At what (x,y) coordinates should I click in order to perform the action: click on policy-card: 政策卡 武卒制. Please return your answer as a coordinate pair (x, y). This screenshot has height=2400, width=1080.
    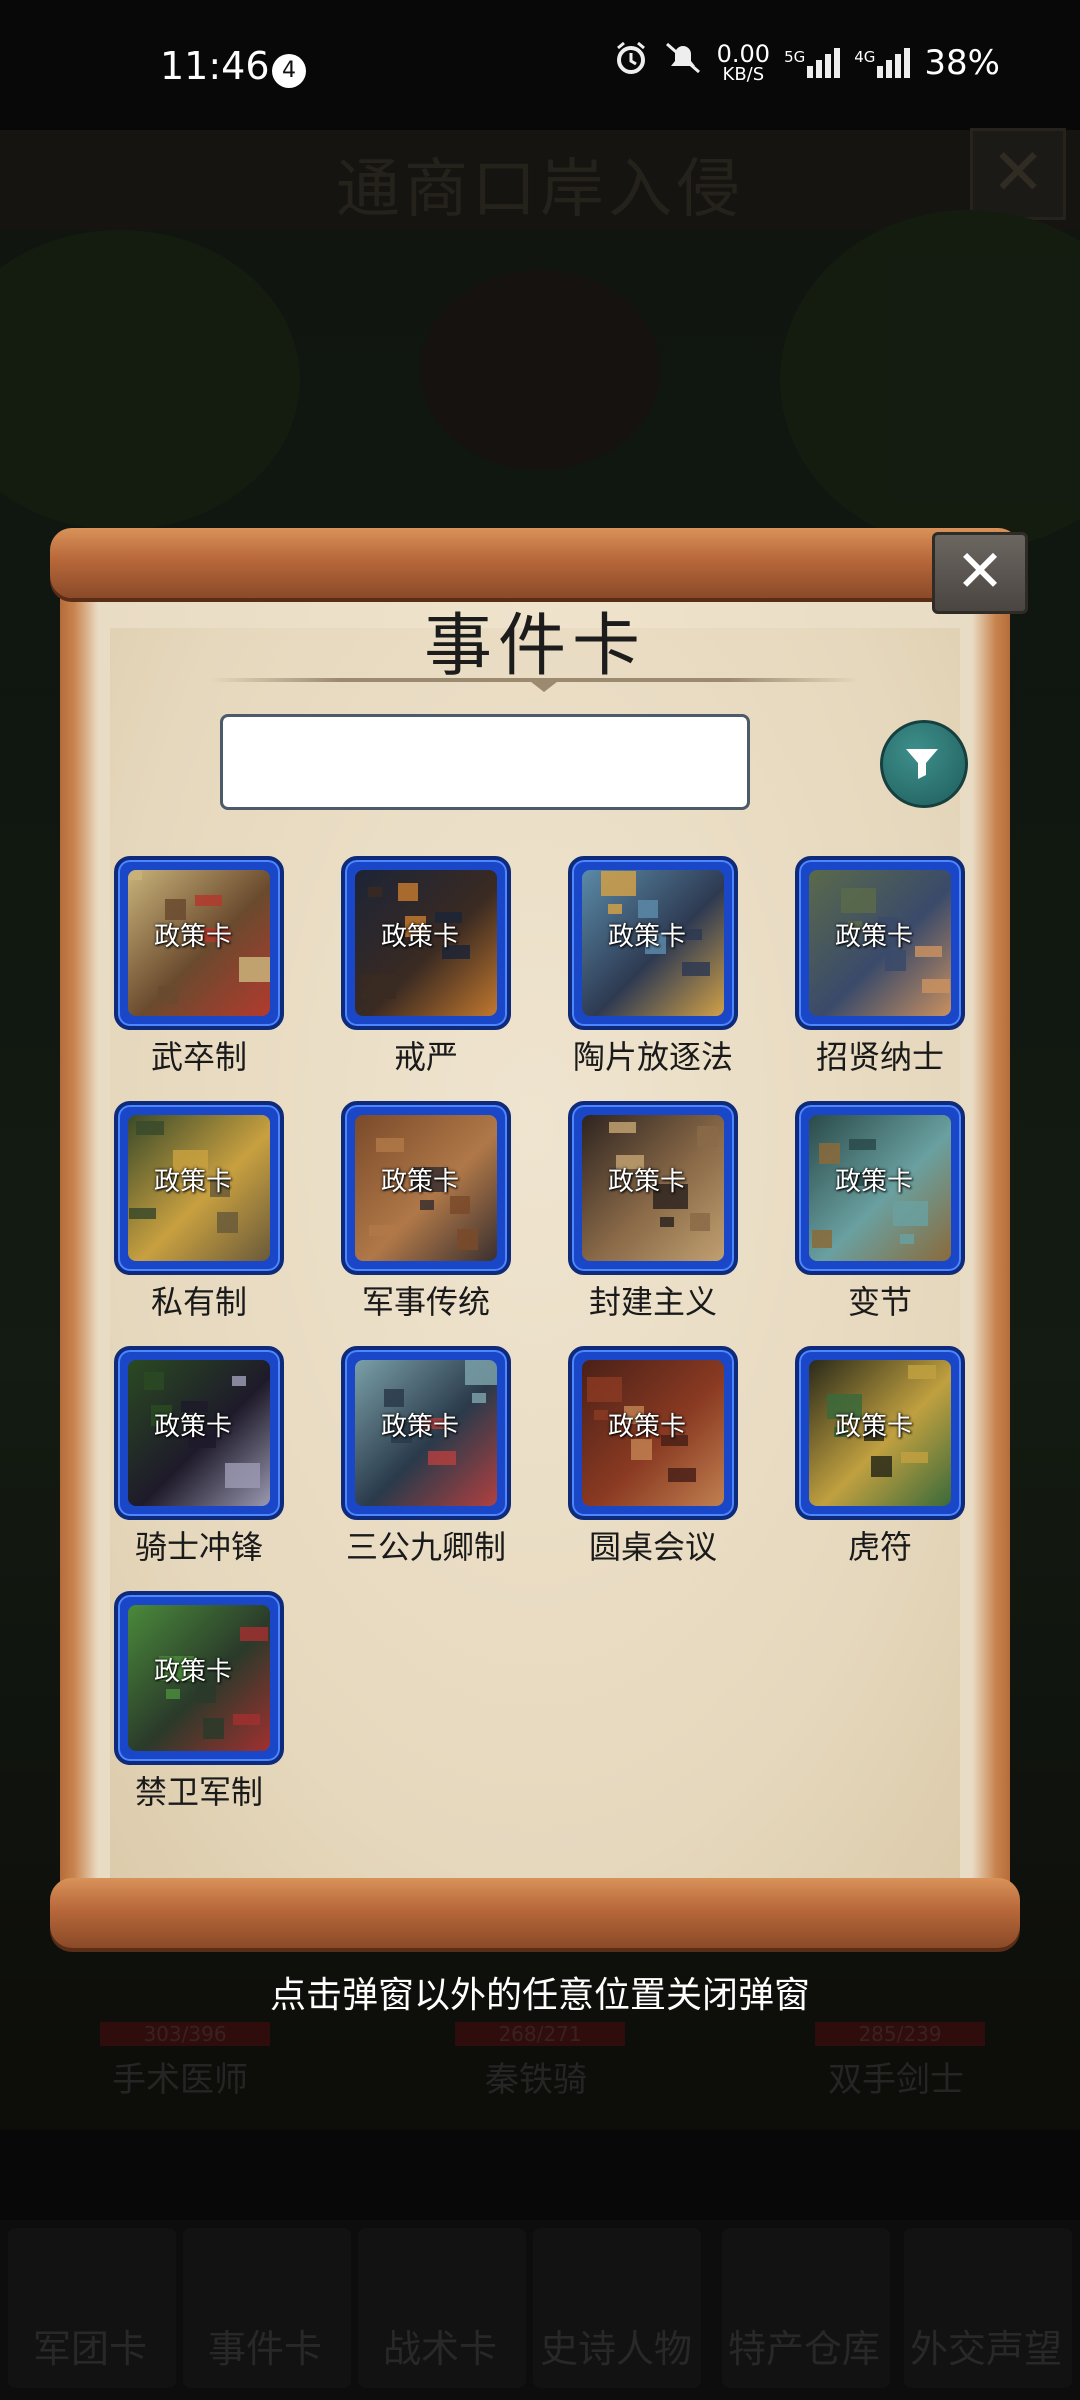
    Looking at the image, I should click on (199, 966).